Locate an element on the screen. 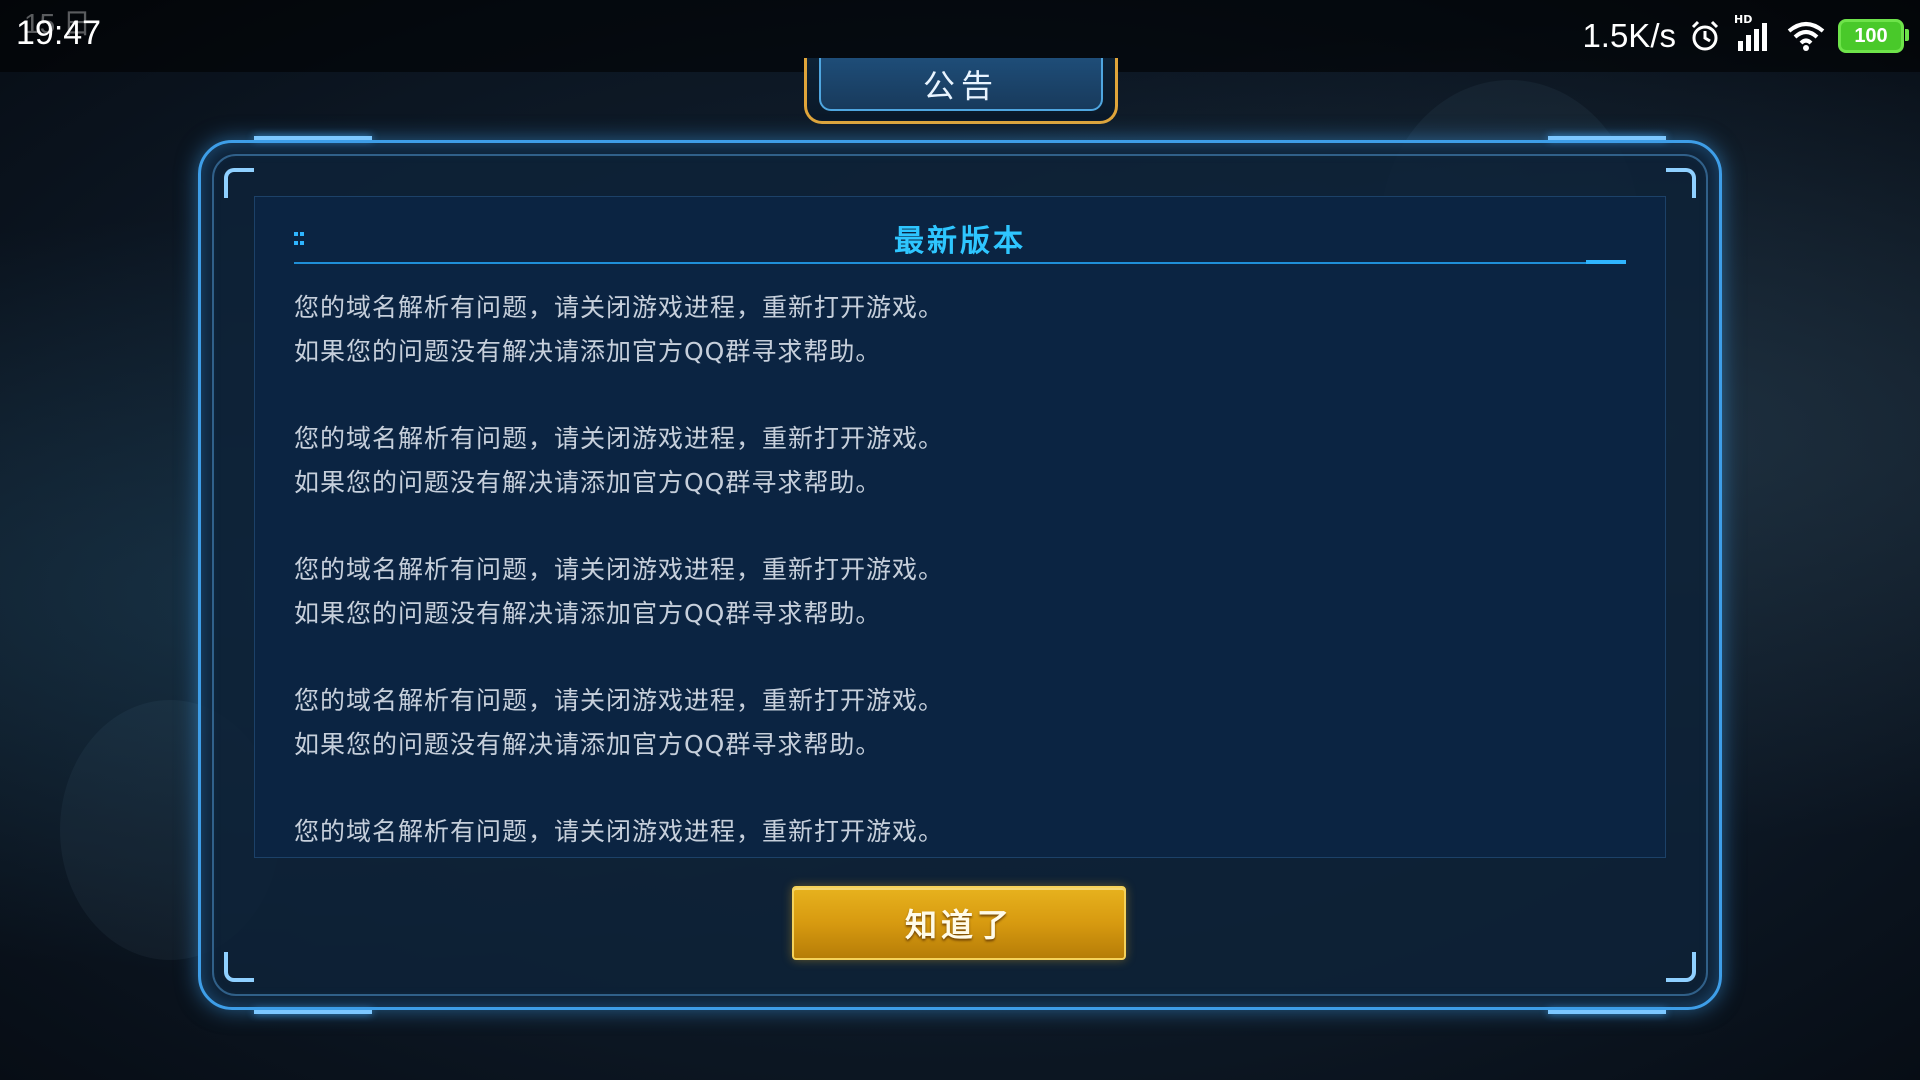  status-indicators: 1.5K/s HD 100 is located at coordinates (1745, 35).